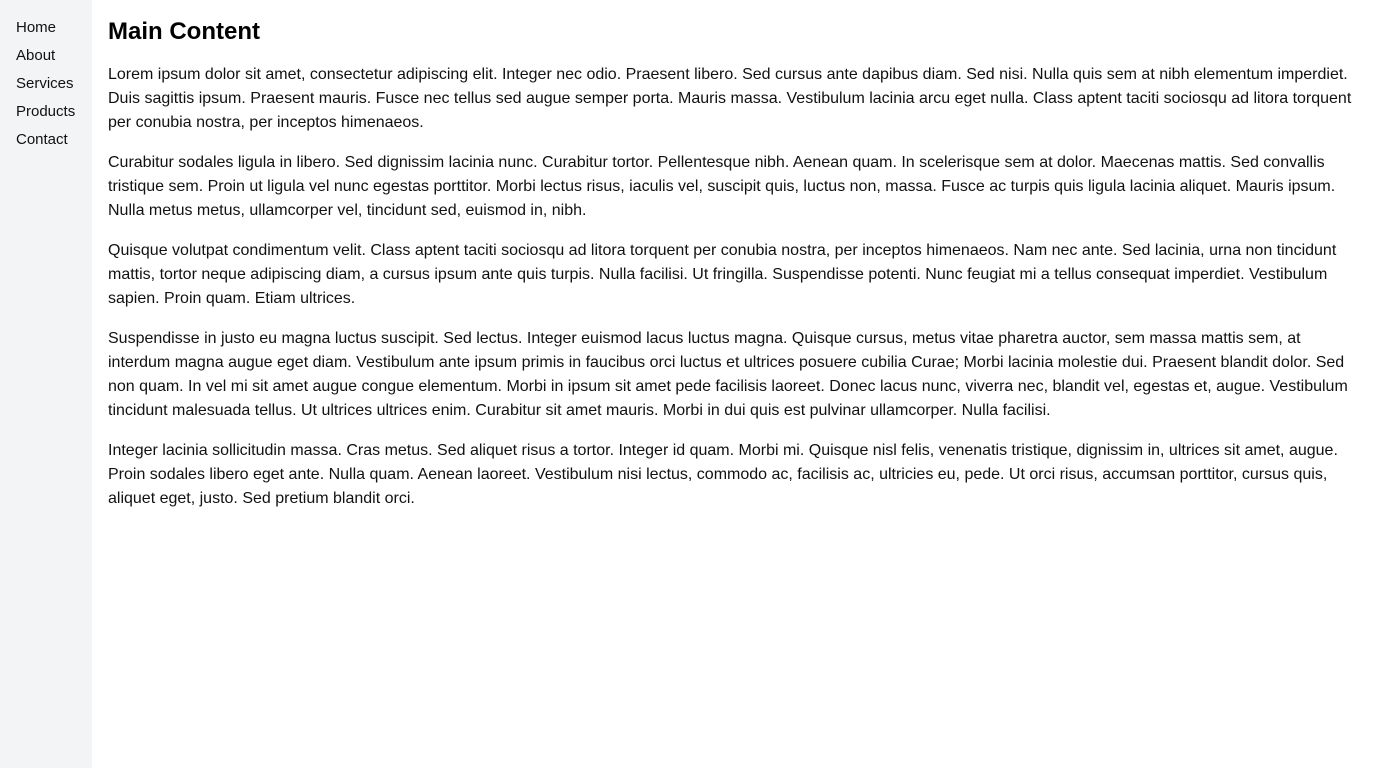 The width and height of the screenshot is (1376, 768). What do you see at coordinates (54, 140) in the screenshot?
I see `sidebar-item-contact: Contact` at bounding box center [54, 140].